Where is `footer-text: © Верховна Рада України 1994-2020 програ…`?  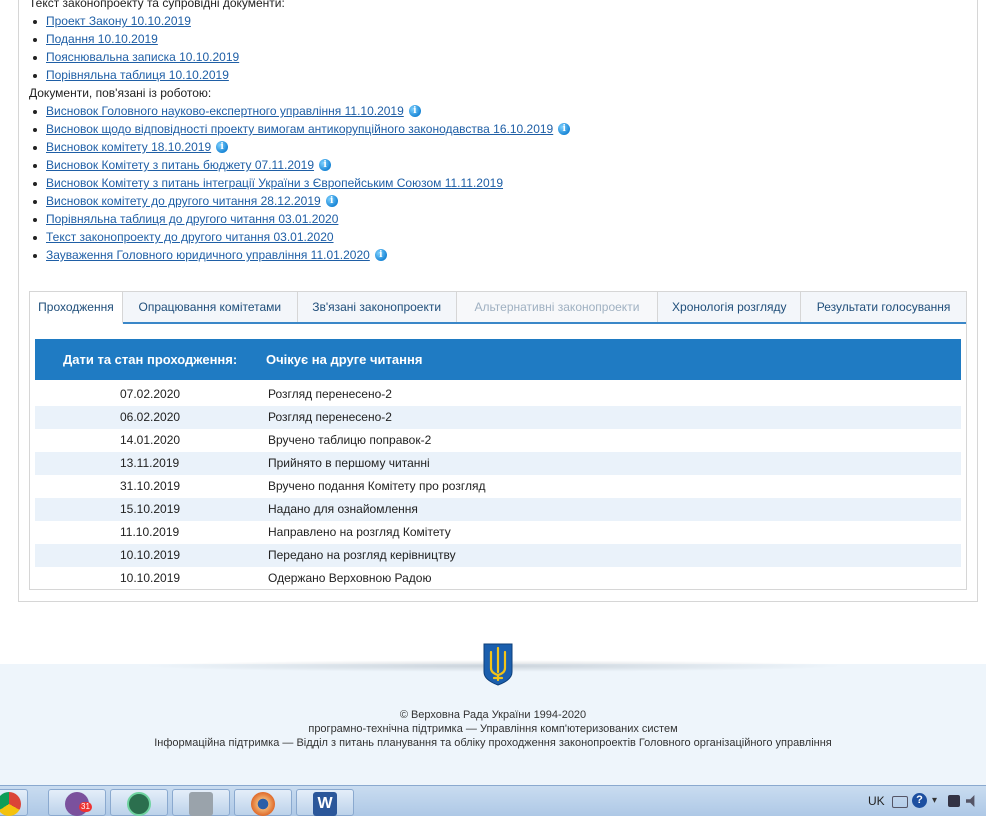
footer-text: © Верховна Рада України 1994-2020 програ… is located at coordinates (493, 729).